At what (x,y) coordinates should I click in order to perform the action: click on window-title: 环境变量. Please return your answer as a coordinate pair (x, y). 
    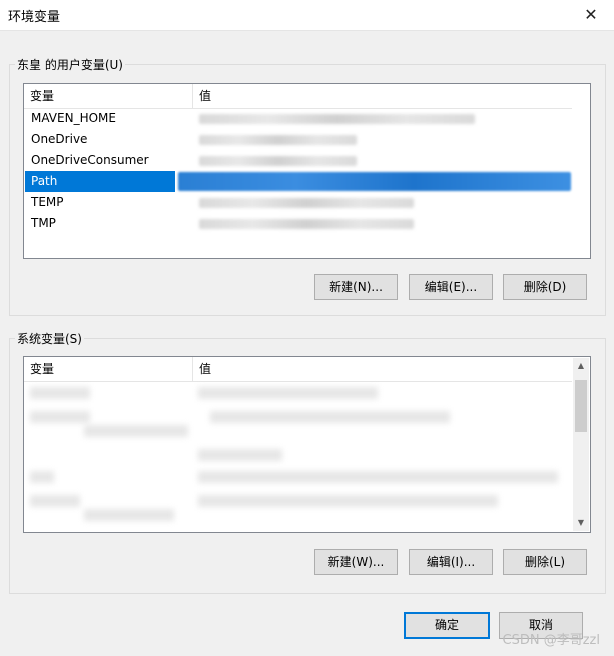
    Looking at the image, I should click on (34, 17).